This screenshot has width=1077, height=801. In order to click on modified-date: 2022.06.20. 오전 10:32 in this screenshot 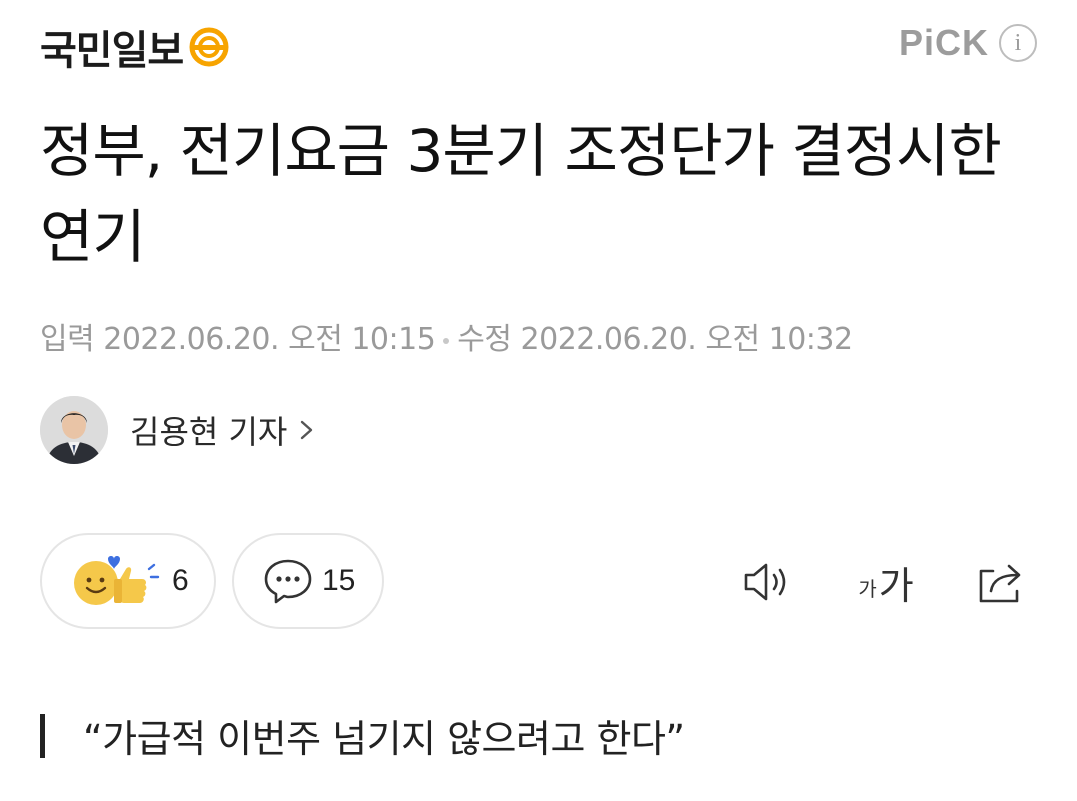, I will do `click(687, 339)`.